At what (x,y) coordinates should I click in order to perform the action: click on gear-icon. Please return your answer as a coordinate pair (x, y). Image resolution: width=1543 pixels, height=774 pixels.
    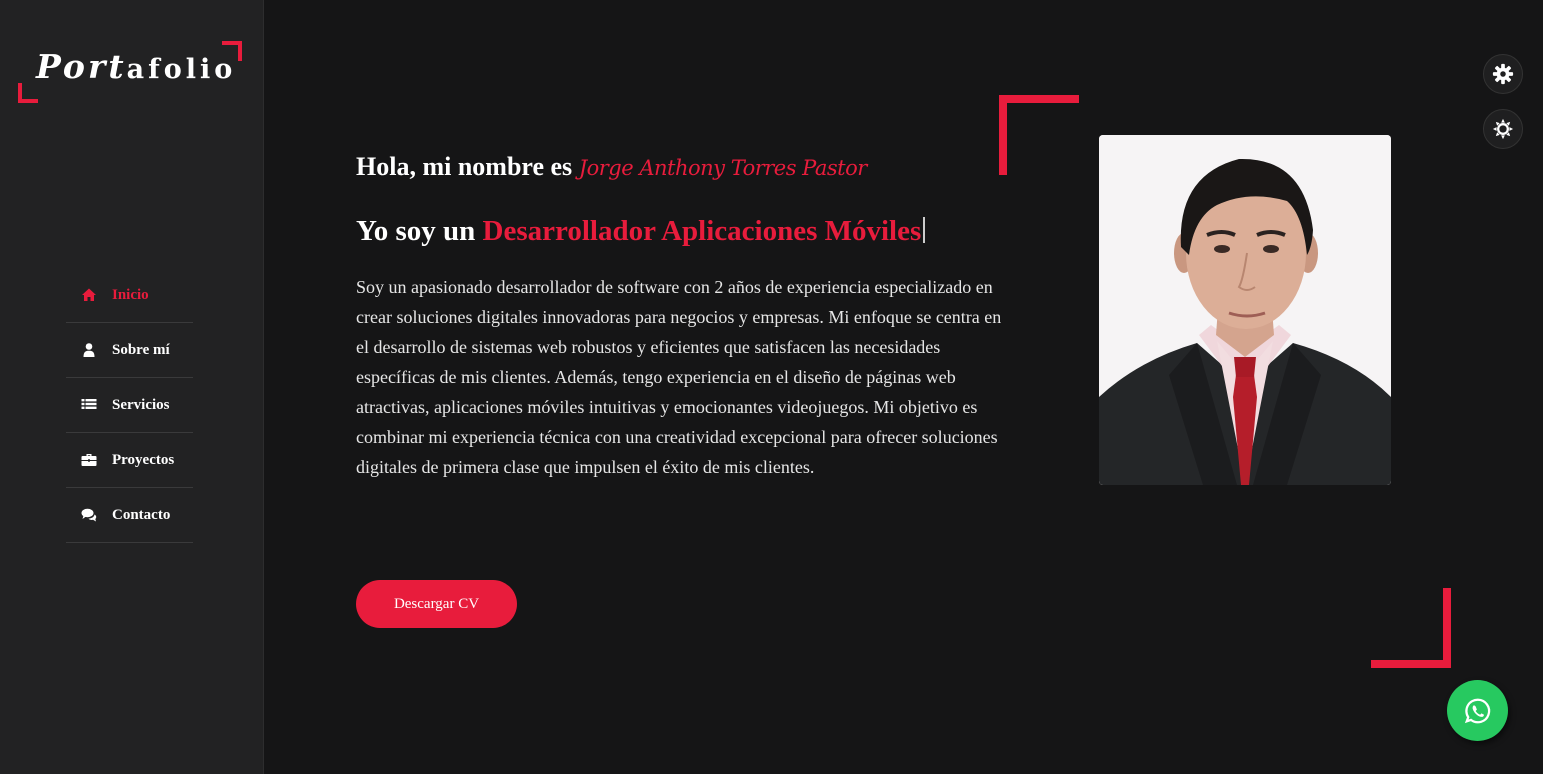
    Looking at the image, I should click on (1503, 74).